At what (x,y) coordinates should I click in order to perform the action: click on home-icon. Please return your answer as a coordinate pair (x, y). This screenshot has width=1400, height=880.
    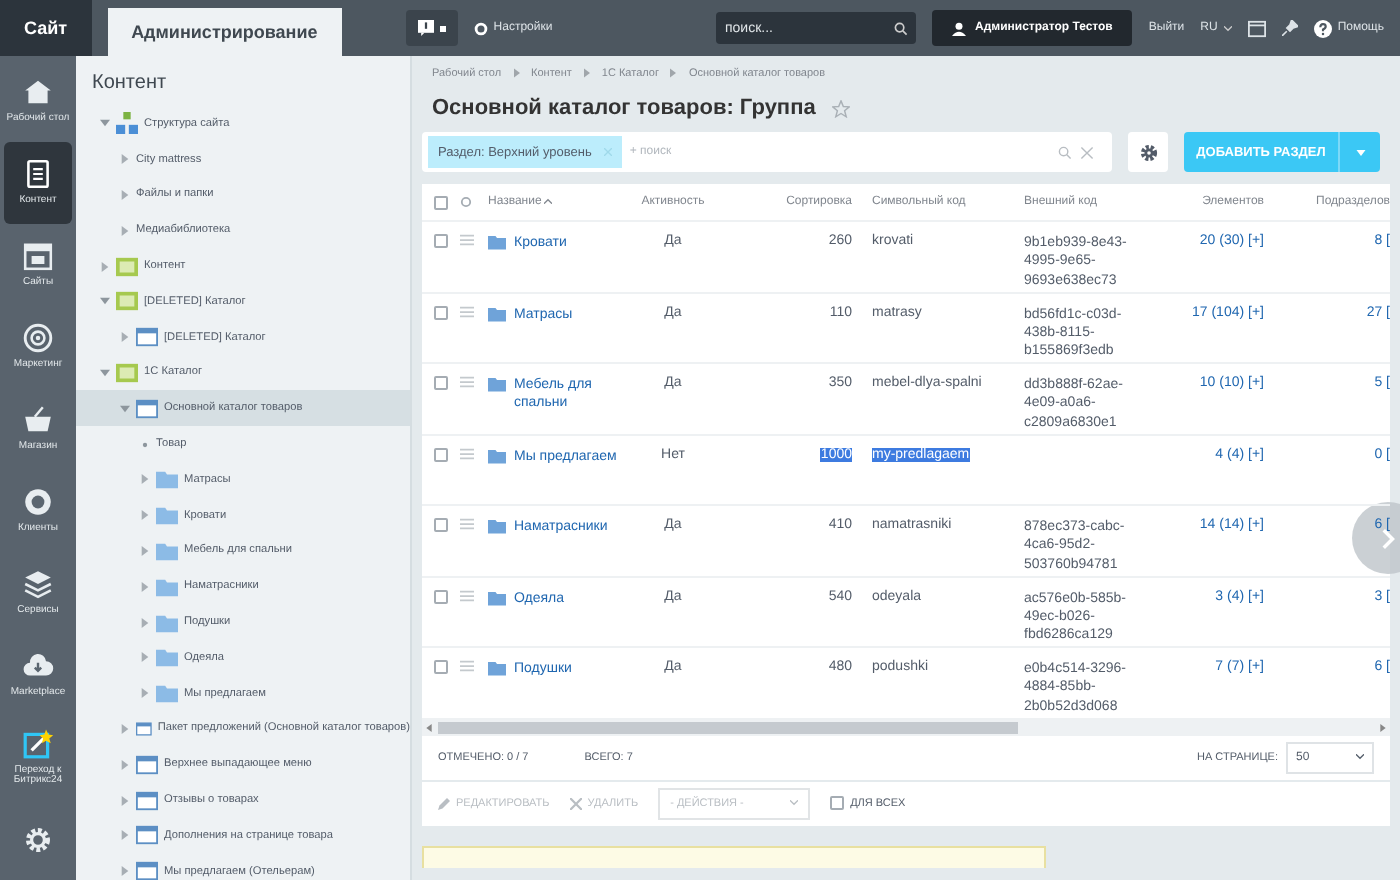
    Looking at the image, I should click on (38, 92).